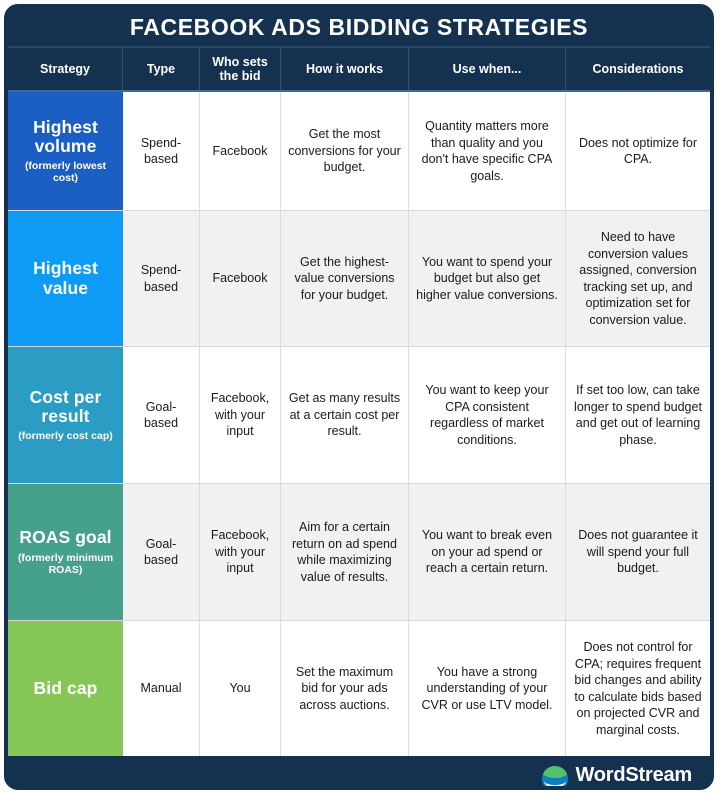 Image resolution: width=720 pixels, height=794 pixels. I want to click on strategy-name: Bid cap, so click(65, 687).